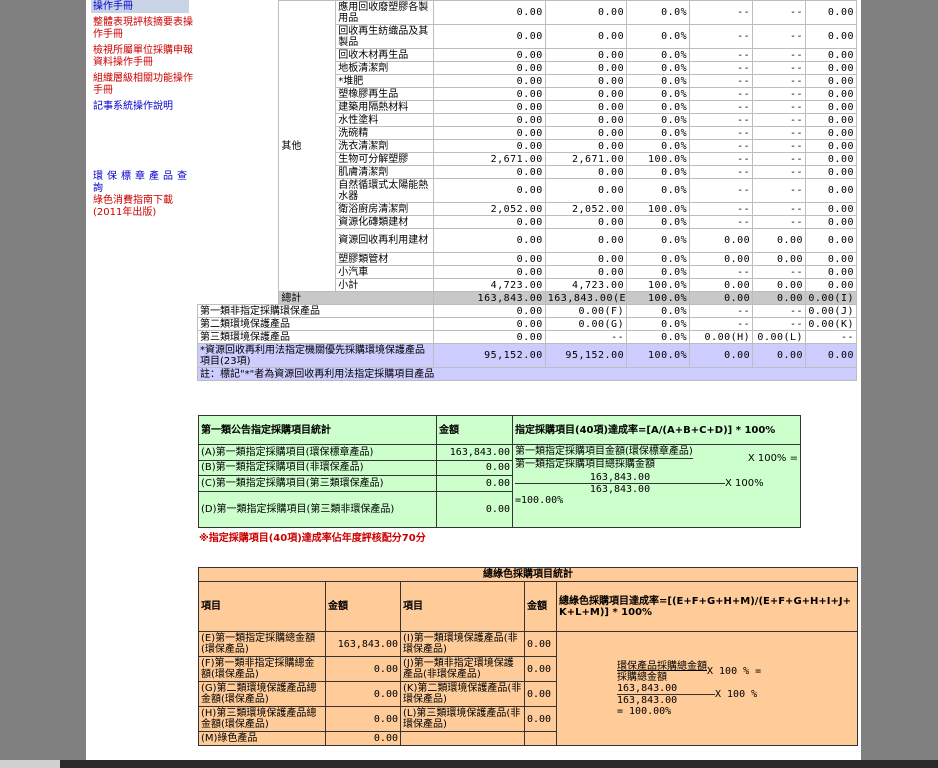 The image size is (938, 768). Describe the element at coordinates (744, 483) in the screenshot. I see `designated-formula-times2: X 100%` at that location.